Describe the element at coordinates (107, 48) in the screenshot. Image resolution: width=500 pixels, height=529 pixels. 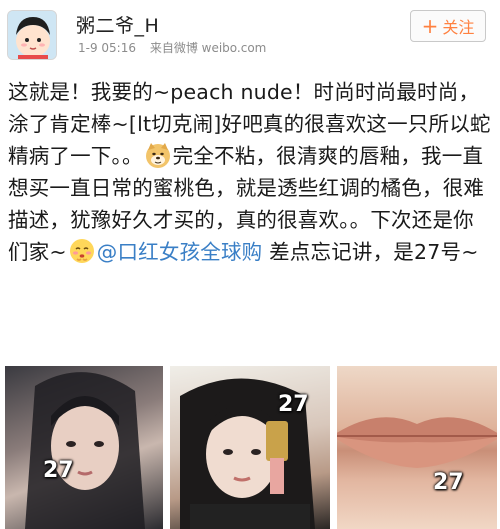
I see `post-time: 1-9 05:16` at that location.